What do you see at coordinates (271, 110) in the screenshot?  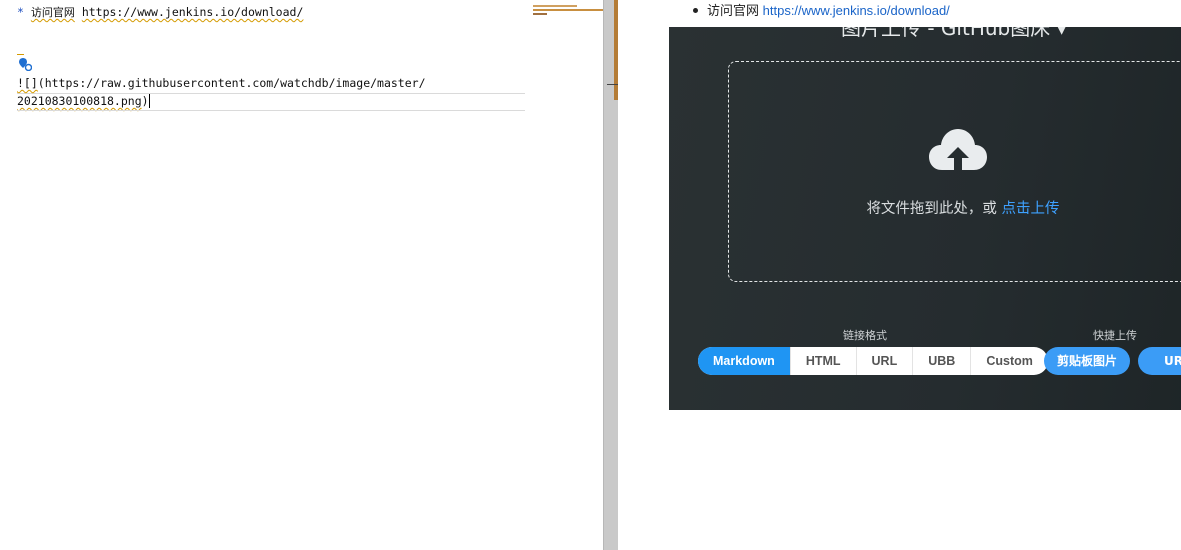 I see `editor-line-rule` at bounding box center [271, 110].